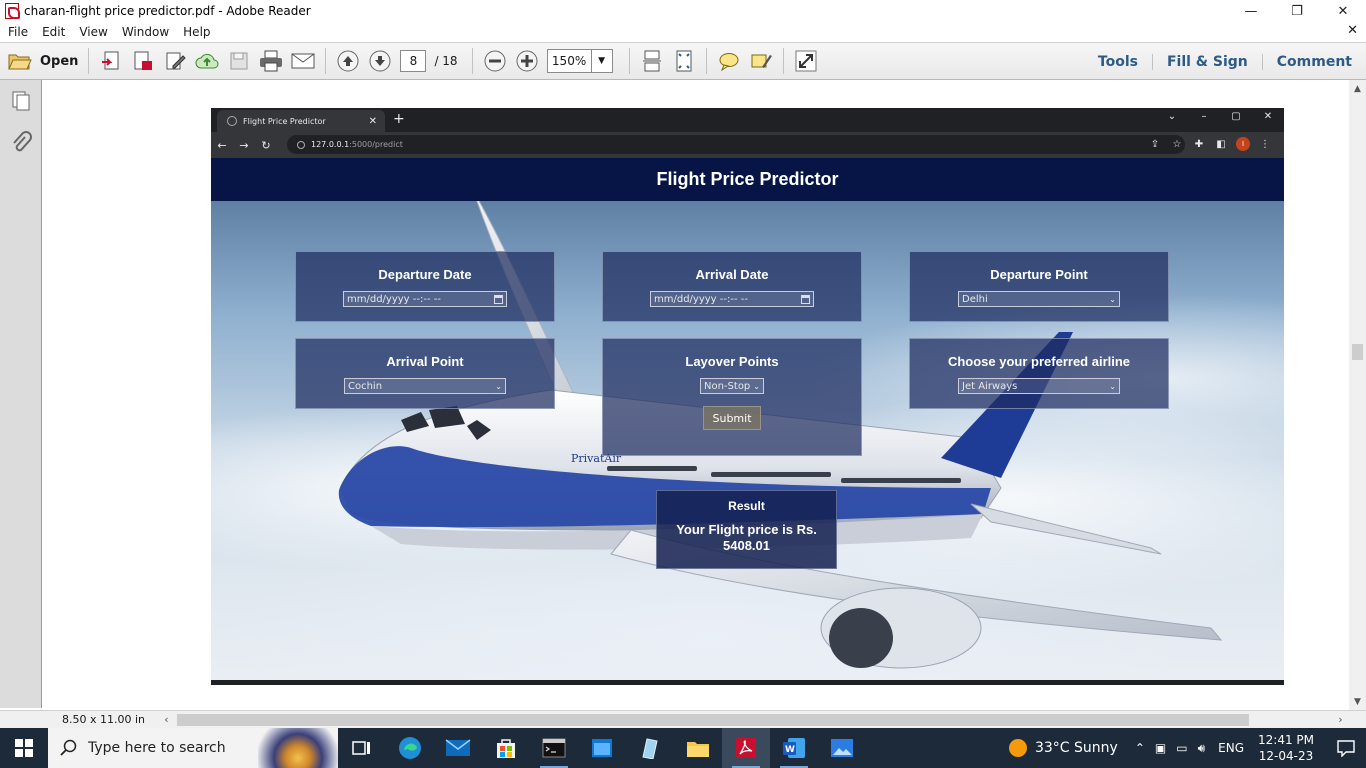 This screenshot has height=768, width=1366. I want to click on expand-button, so click(806, 61).